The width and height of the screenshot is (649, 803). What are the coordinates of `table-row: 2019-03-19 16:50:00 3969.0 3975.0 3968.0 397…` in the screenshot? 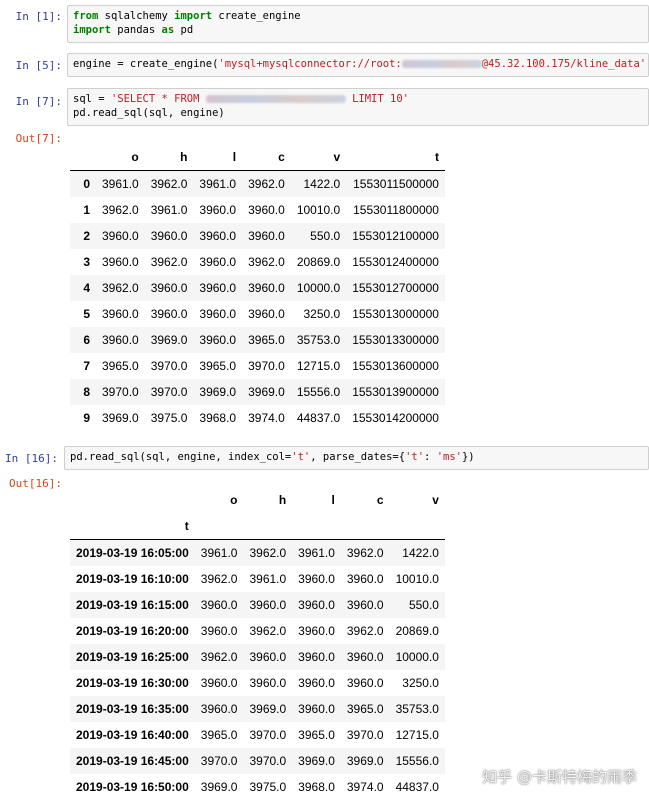 It's located at (257, 787).